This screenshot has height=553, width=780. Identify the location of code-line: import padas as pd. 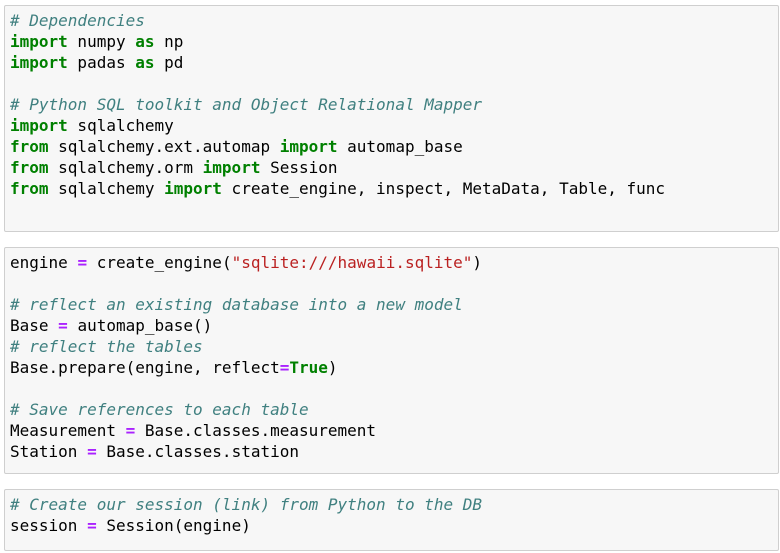
(394, 62).